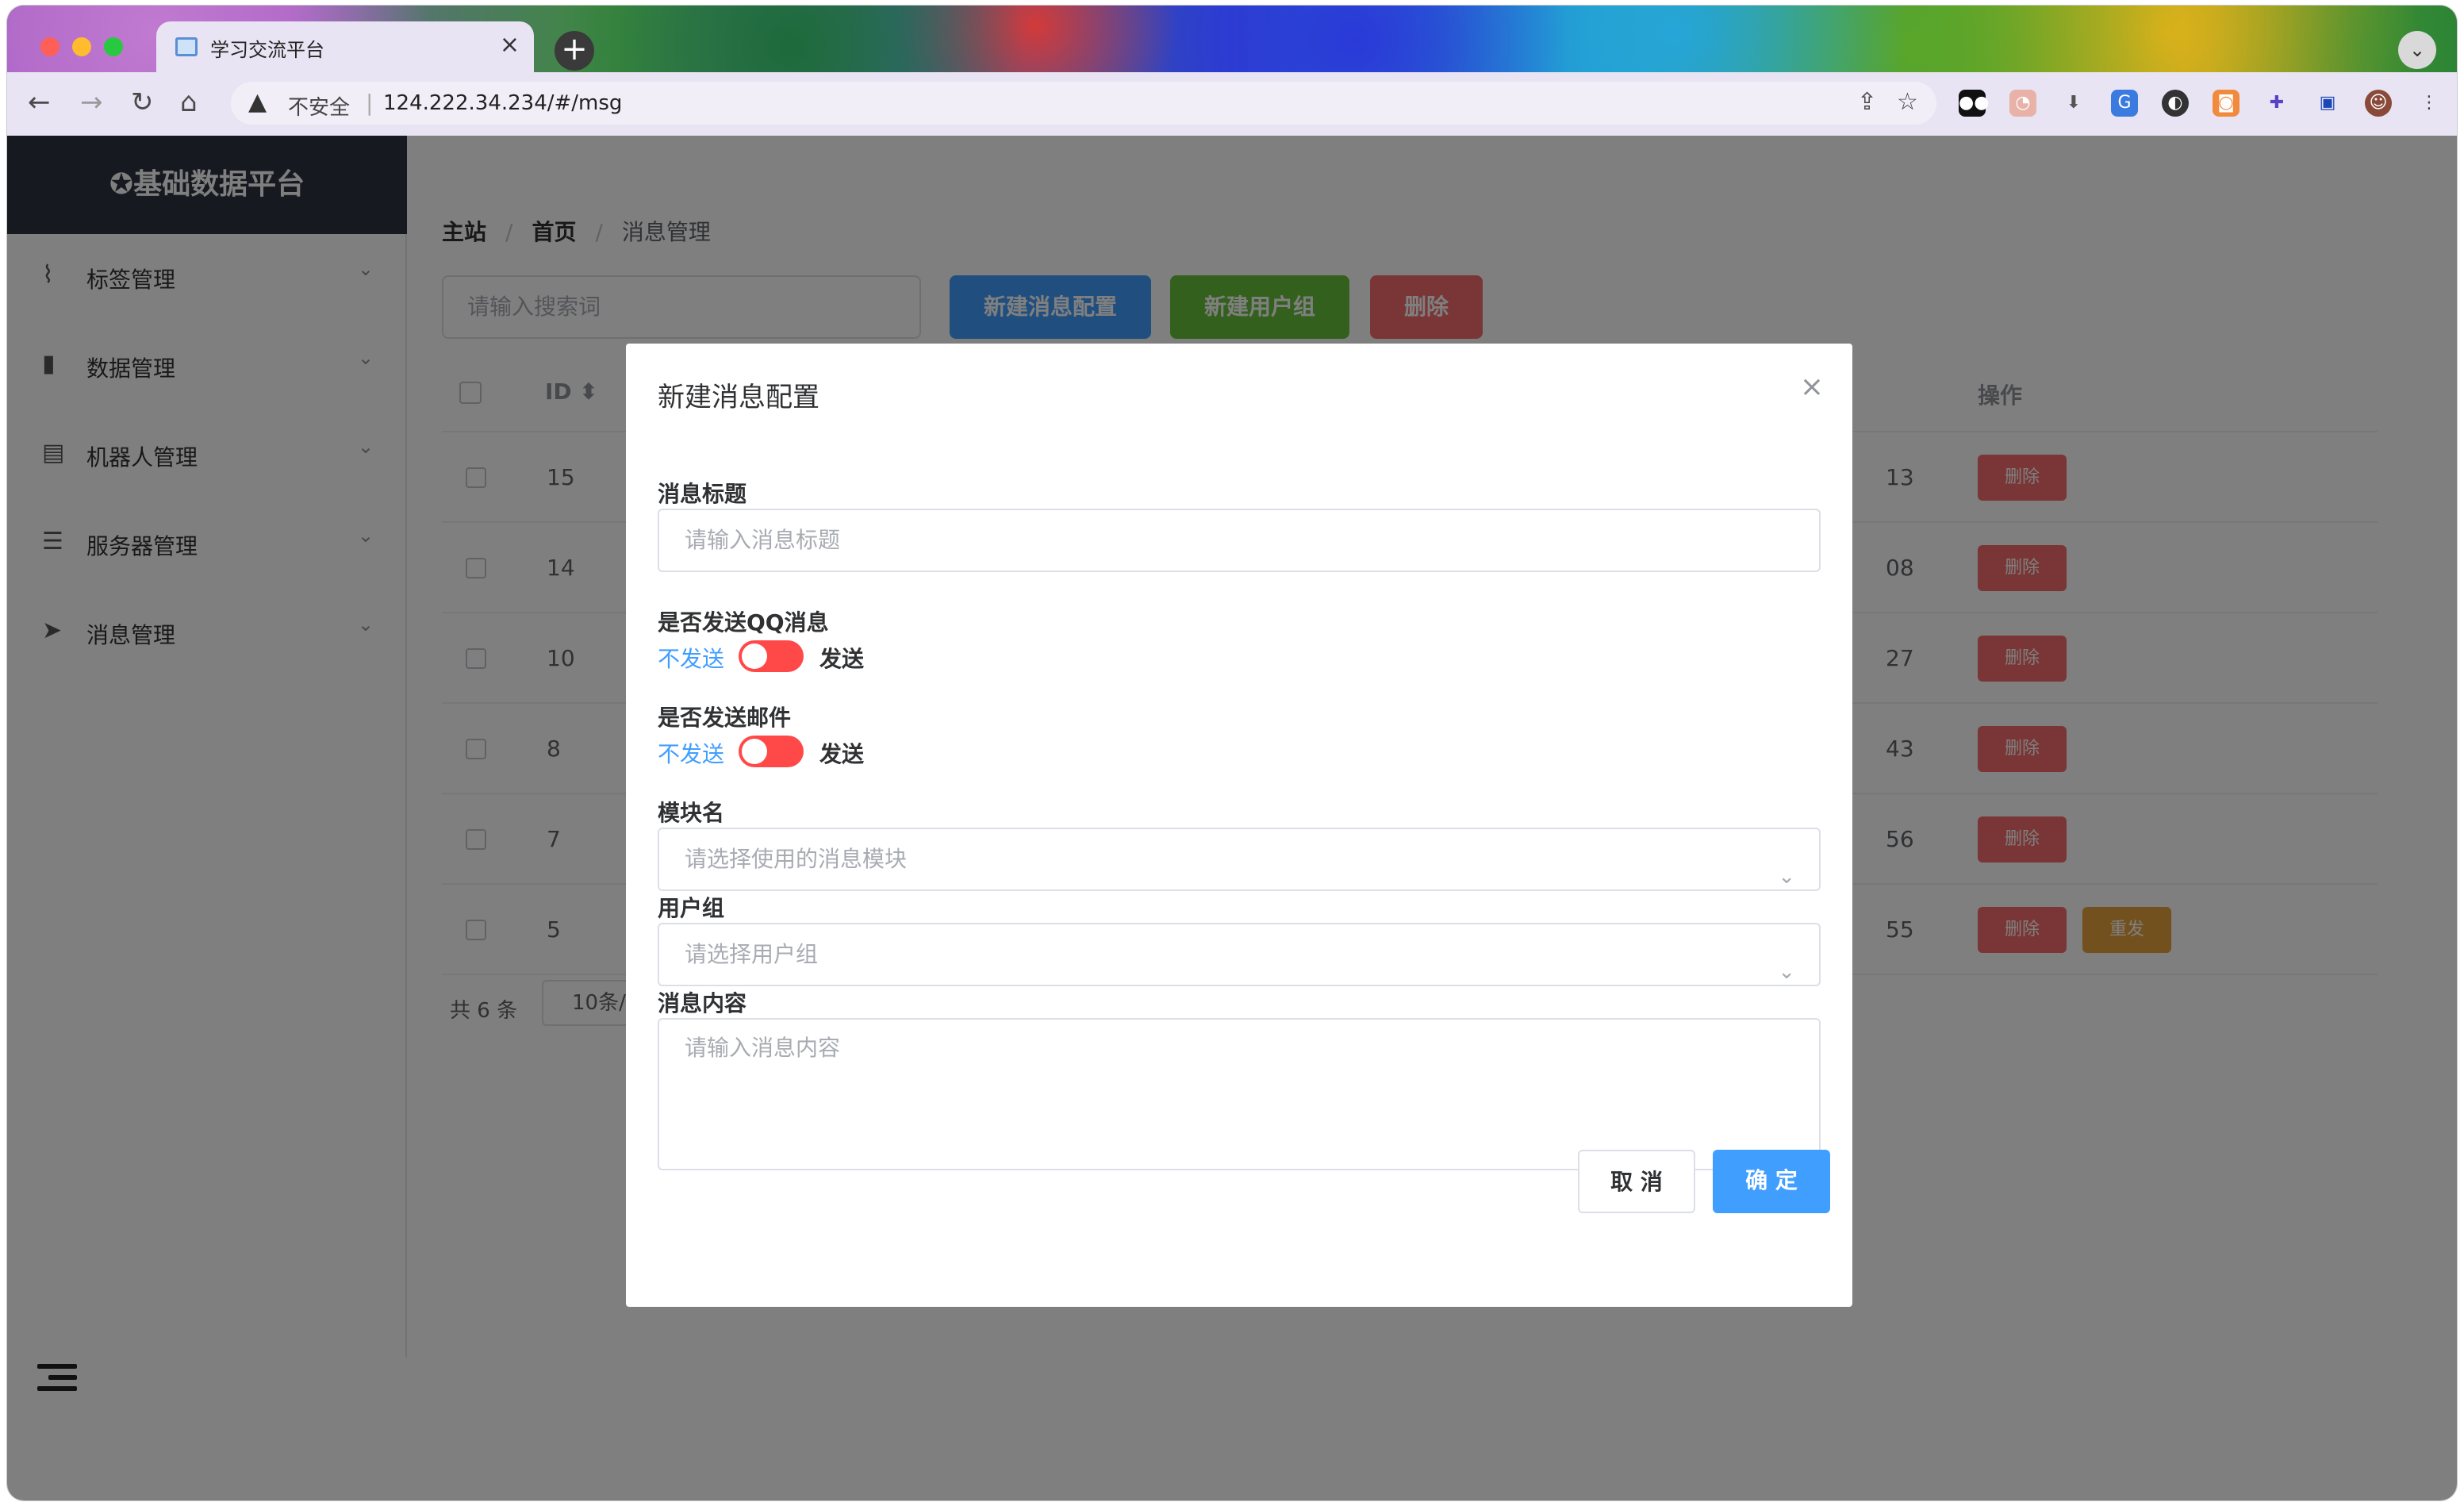  I want to click on profile-avatar: ☺, so click(2378, 103).